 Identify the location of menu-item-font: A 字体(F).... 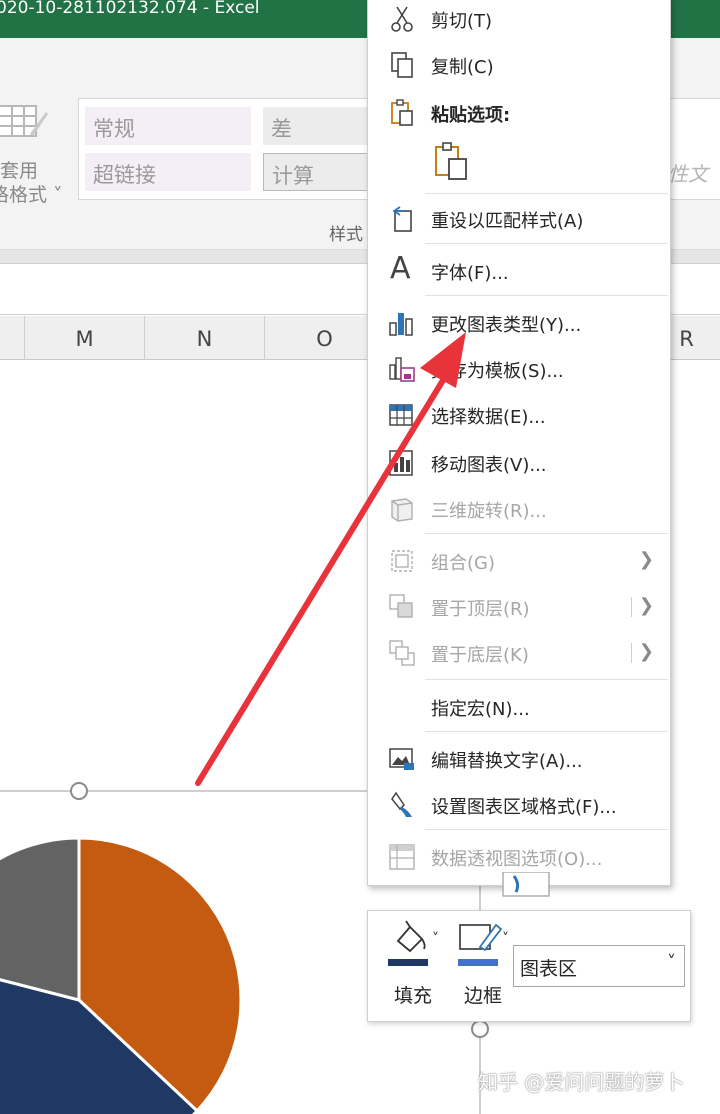
(519, 271).